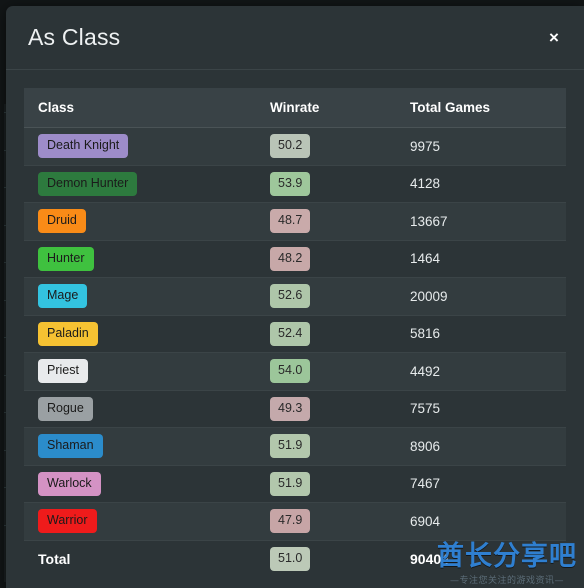  What do you see at coordinates (83, 146) in the screenshot?
I see `class-badge: Death Knight` at bounding box center [83, 146].